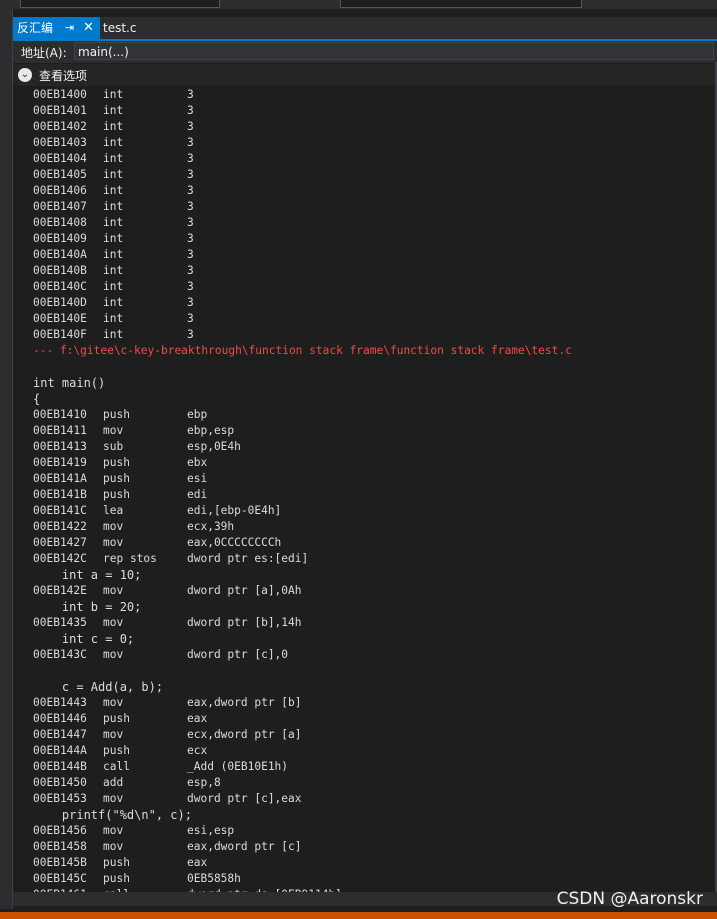  Describe the element at coordinates (214, 446) in the screenshot. I see `asm-operands: esp,0E4h` at that location.